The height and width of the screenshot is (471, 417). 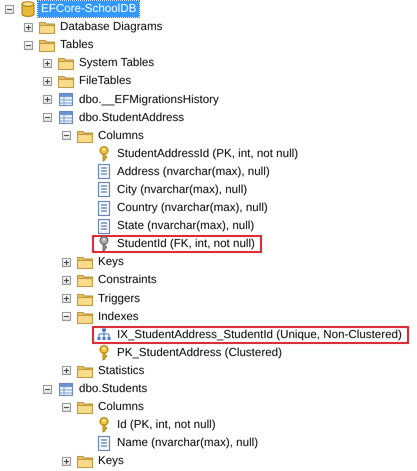 What do you see at coordinates (121, 370) in the screenshot?
I see `tree-item: Statistics` at bounding box center [121, 370].